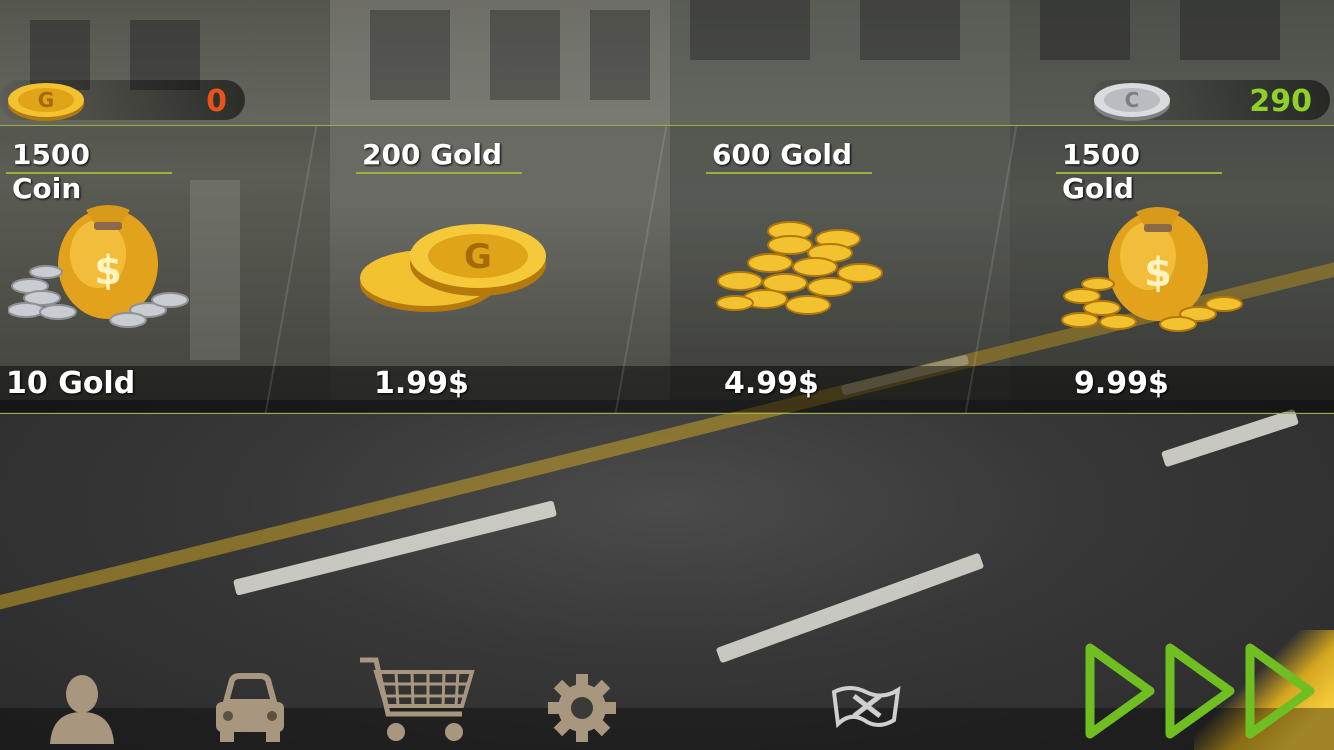 This screenshot has width=1334, height=750. I want to click on gold-coins-pair-icon: G, so click(453, 268).